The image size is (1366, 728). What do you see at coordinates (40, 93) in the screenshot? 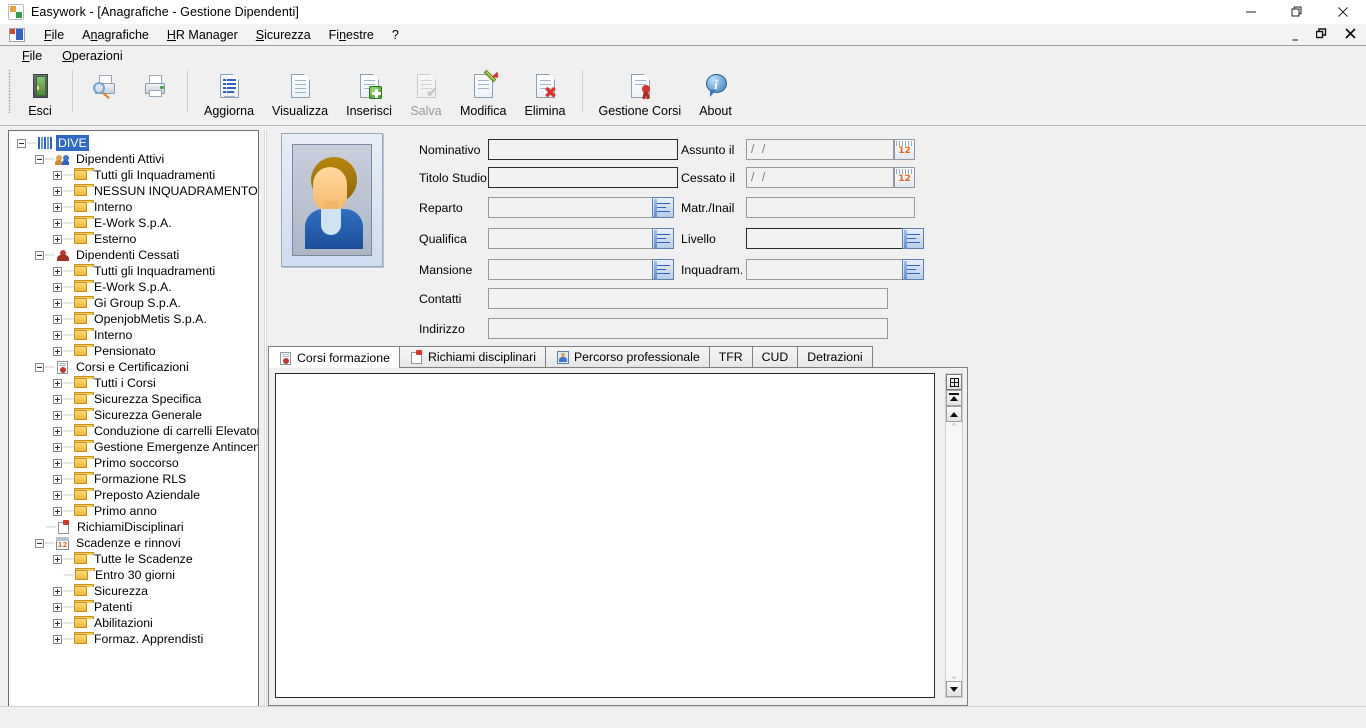
I see `toolbar-button-esci: Esci` at bounding box center [40, 93].